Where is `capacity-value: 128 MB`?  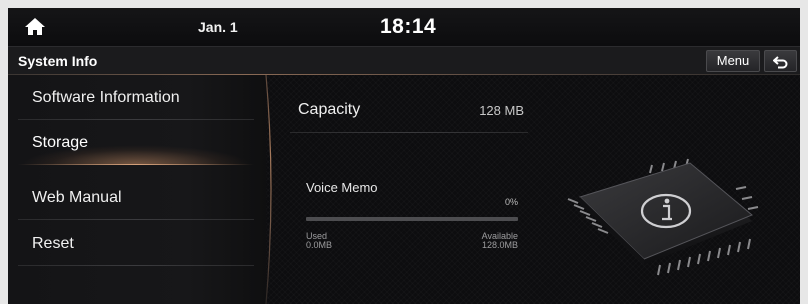
capacity-value: 128 MB is located at coordinates (501, 110).